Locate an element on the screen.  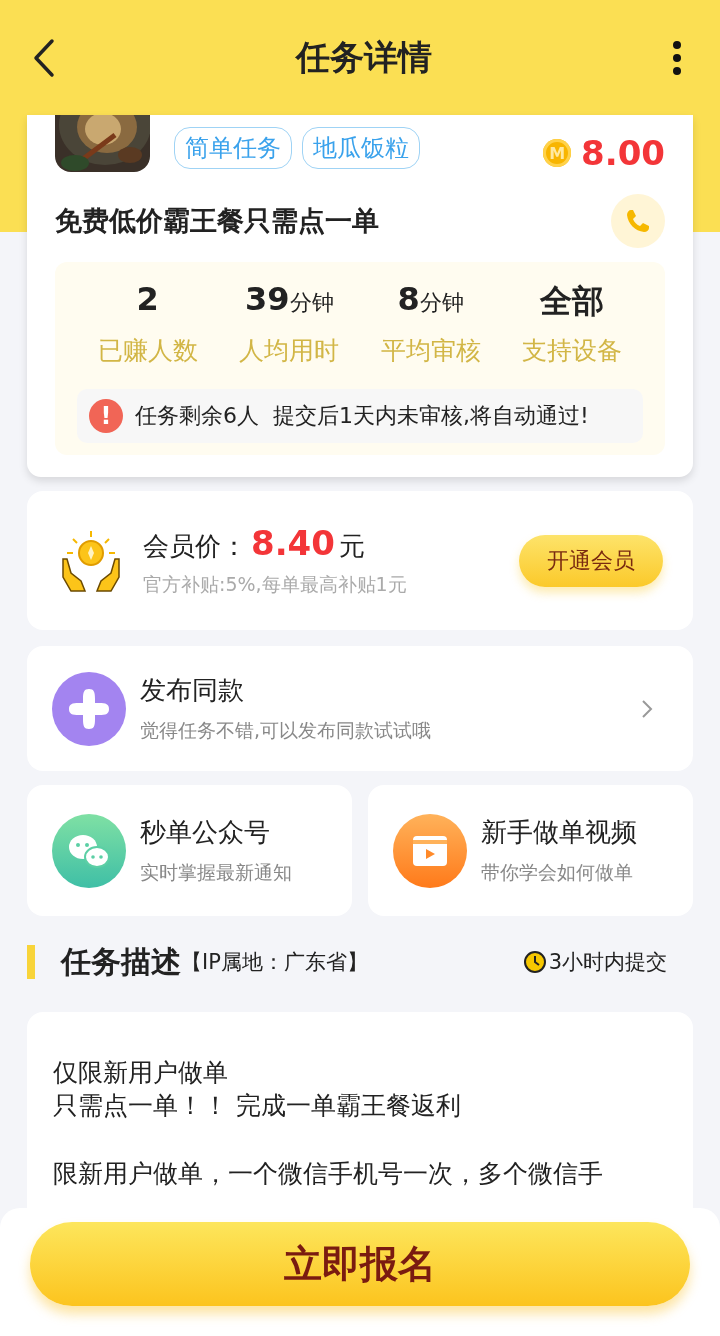
card-title: 秒单公众号 is located at coordinates (205, 832).